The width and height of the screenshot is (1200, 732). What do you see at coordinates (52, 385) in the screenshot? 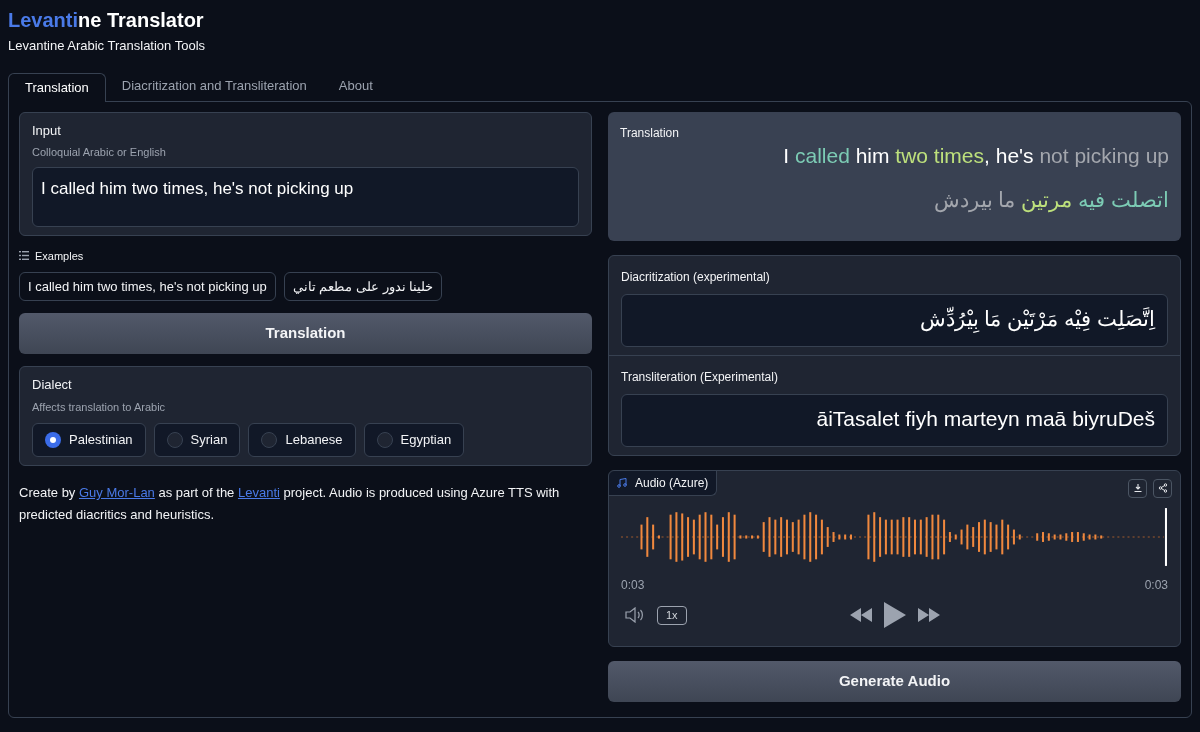
I see `field-label: Dialect` at bounding box center [52, 385].